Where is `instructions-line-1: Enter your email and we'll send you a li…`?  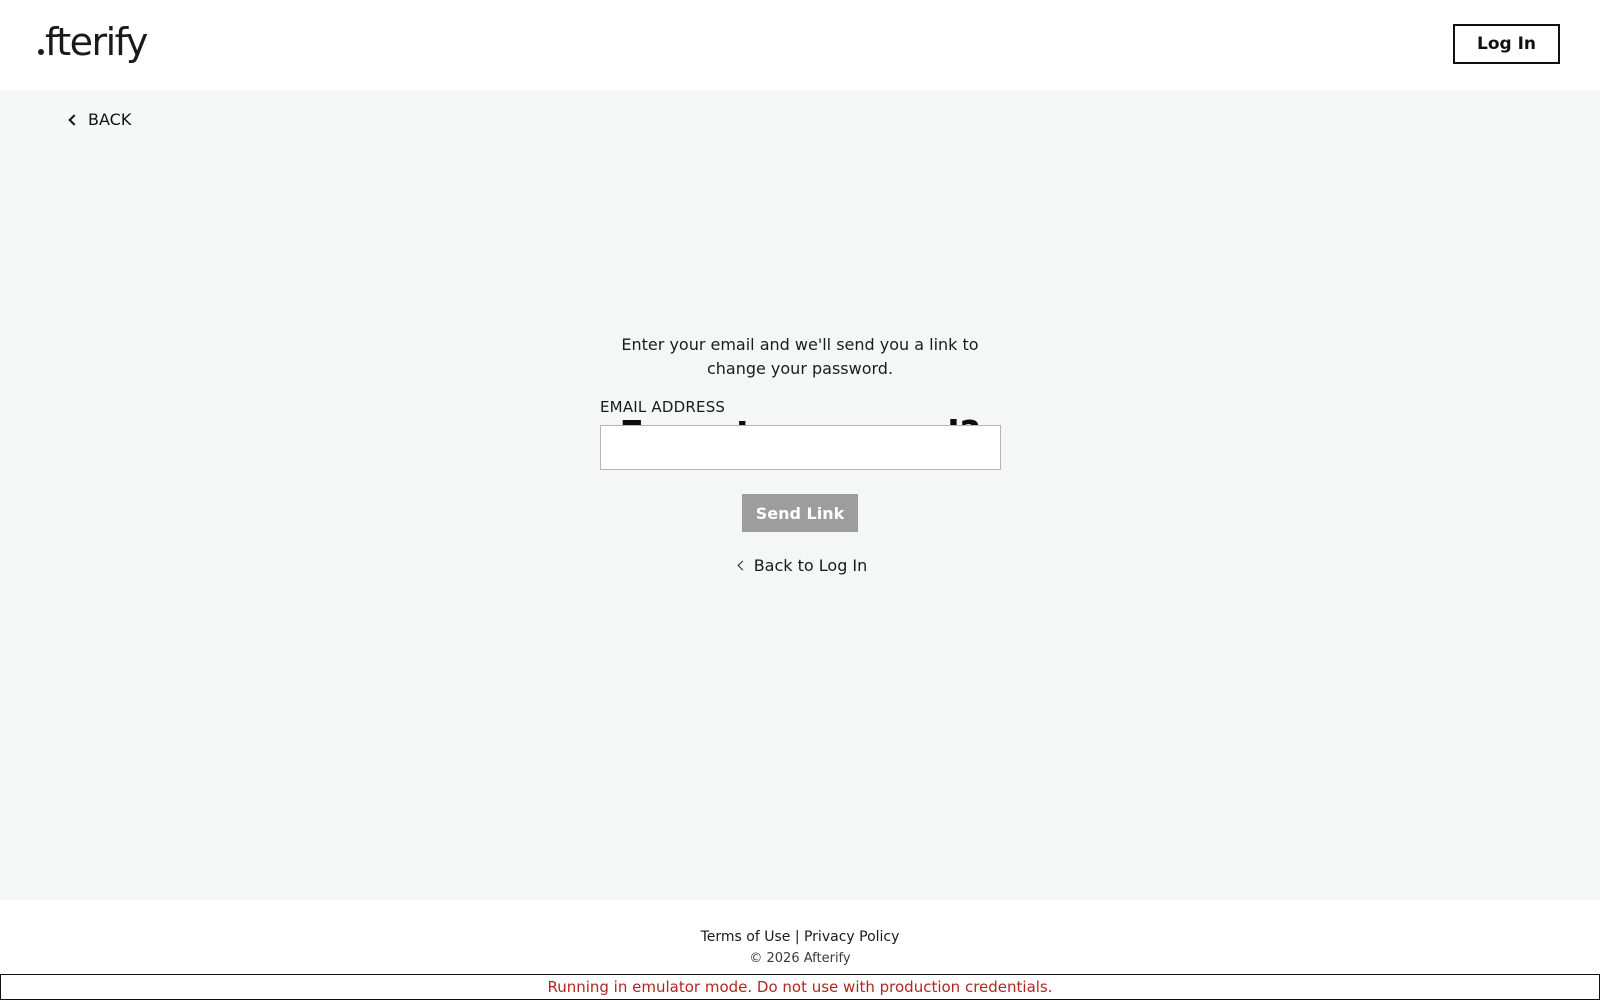
instructions-line-1: Enter your email and we'll send you a li… is located at coordinates (800, 344).